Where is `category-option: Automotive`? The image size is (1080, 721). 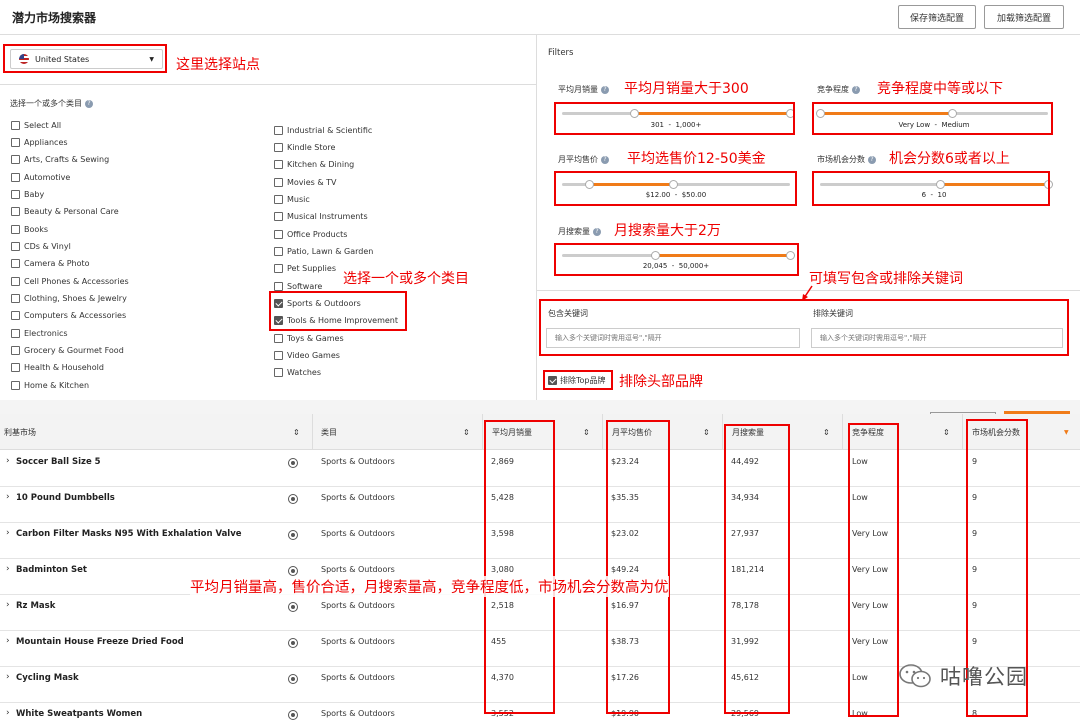 category-option: Automotive is located at coordinates (40, 177).